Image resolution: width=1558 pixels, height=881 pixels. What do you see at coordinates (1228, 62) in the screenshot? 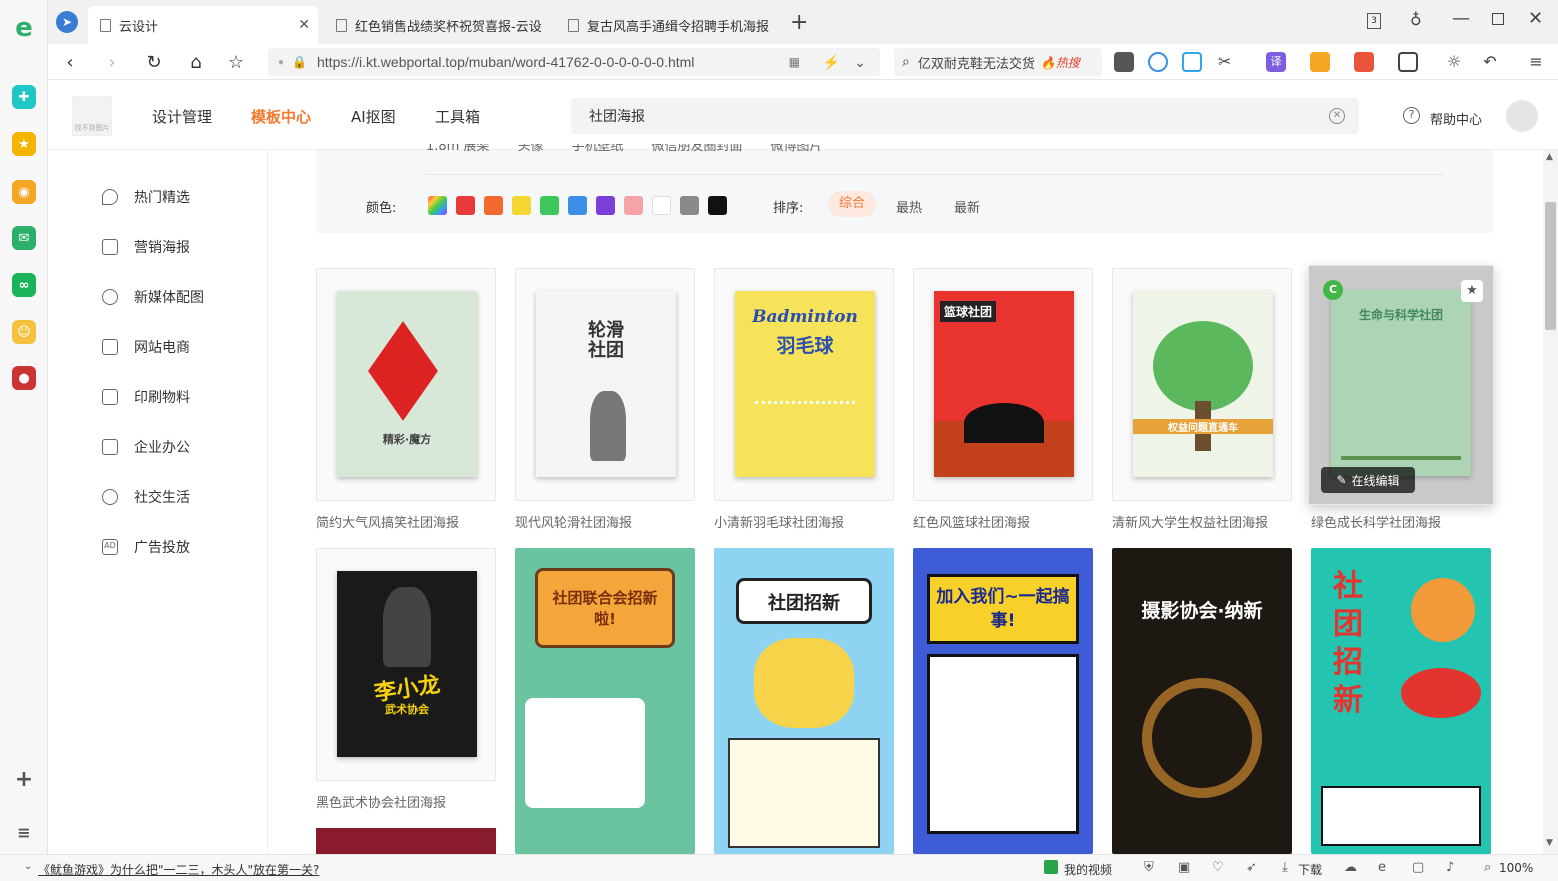
I see `scissors-icon: ✂` at bounding box center [1228, 62].